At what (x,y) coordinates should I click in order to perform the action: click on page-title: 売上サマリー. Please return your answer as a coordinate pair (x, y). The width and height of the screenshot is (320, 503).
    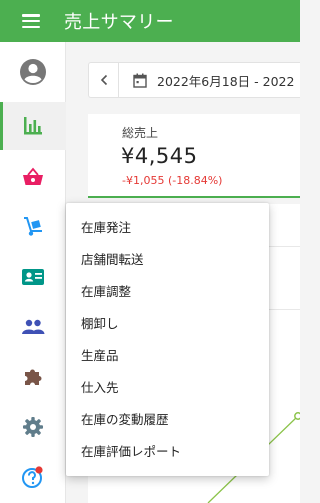
    Looking at the image, I should click on (119, 22).